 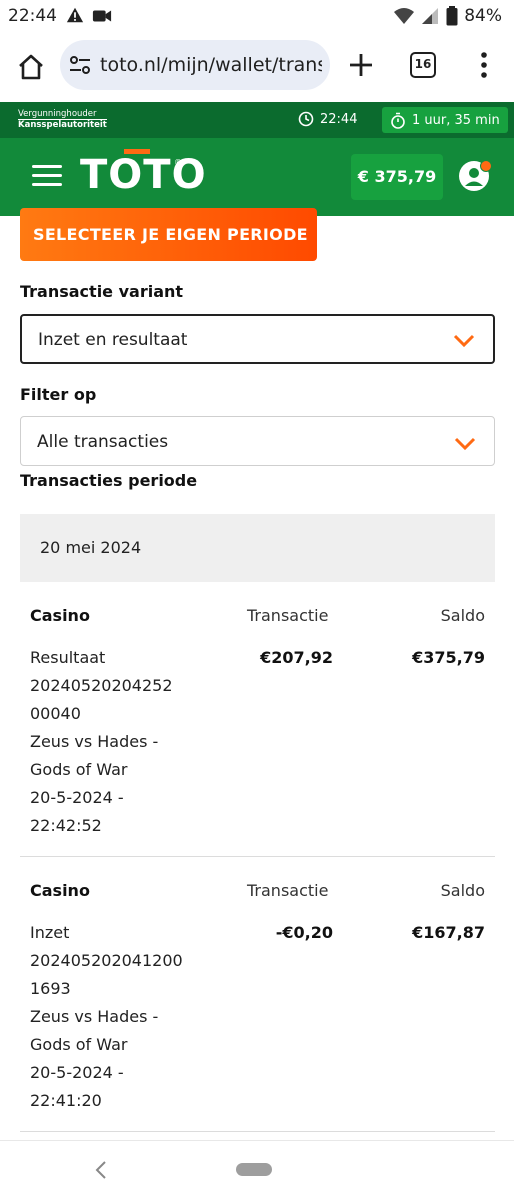 What do you see at coordinates (57, 114) in the screenshot?
I see `license-line1: Vergunninghouder` at bounding box center [57, 114].